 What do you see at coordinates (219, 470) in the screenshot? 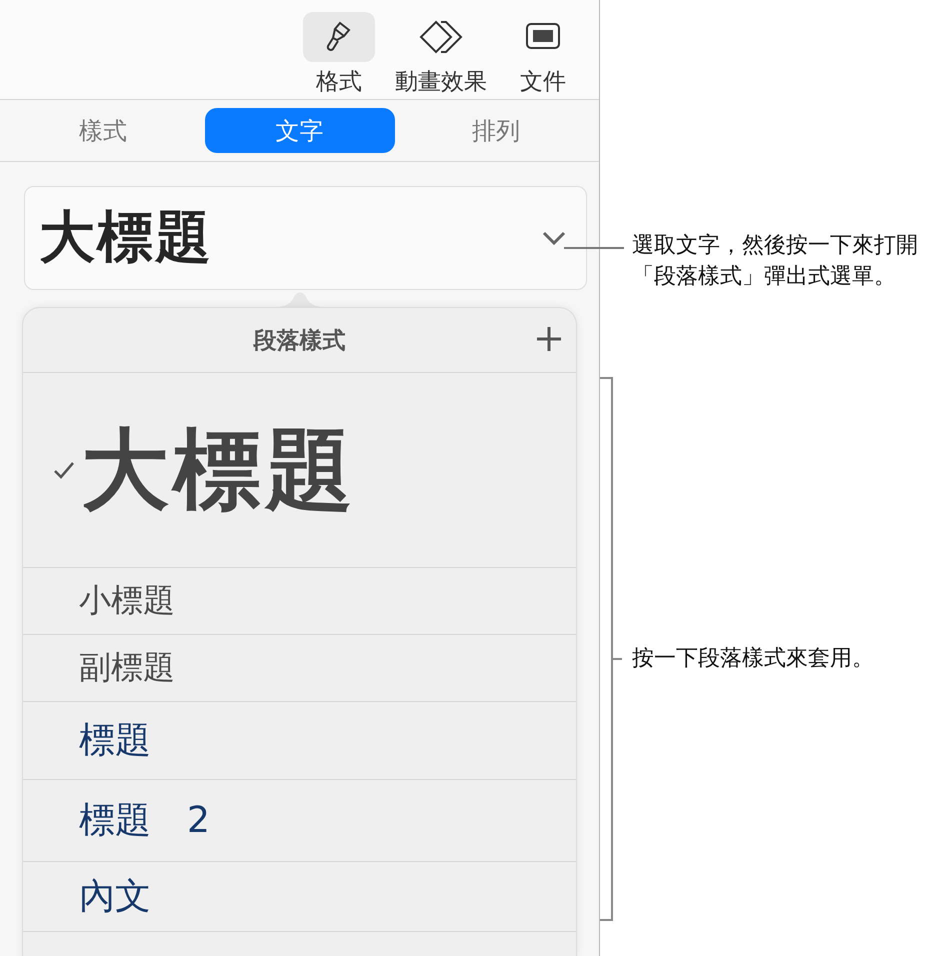
I see `paragraph-style-item: 大標題` at bounding box center [219, 470].